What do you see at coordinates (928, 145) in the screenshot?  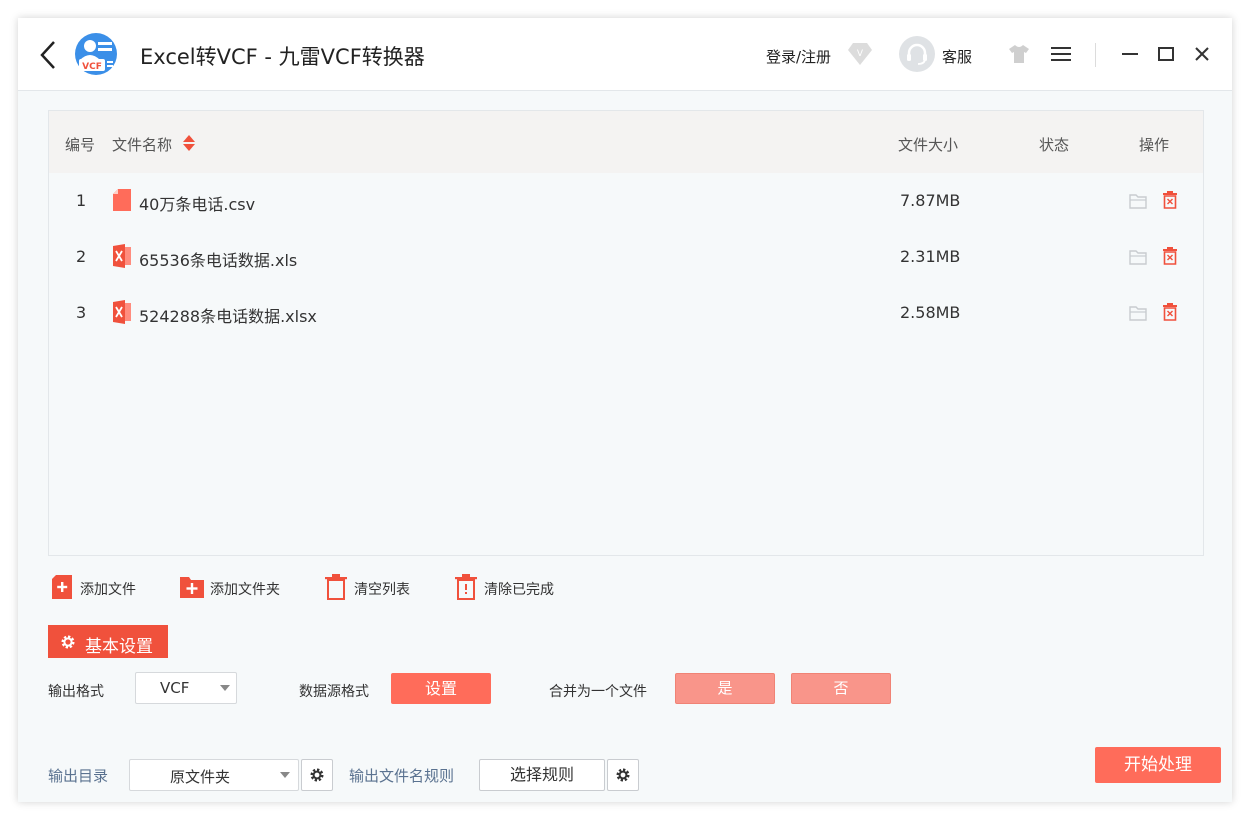 I see `header-size: 文件大小` at bounding box center [928, 145].